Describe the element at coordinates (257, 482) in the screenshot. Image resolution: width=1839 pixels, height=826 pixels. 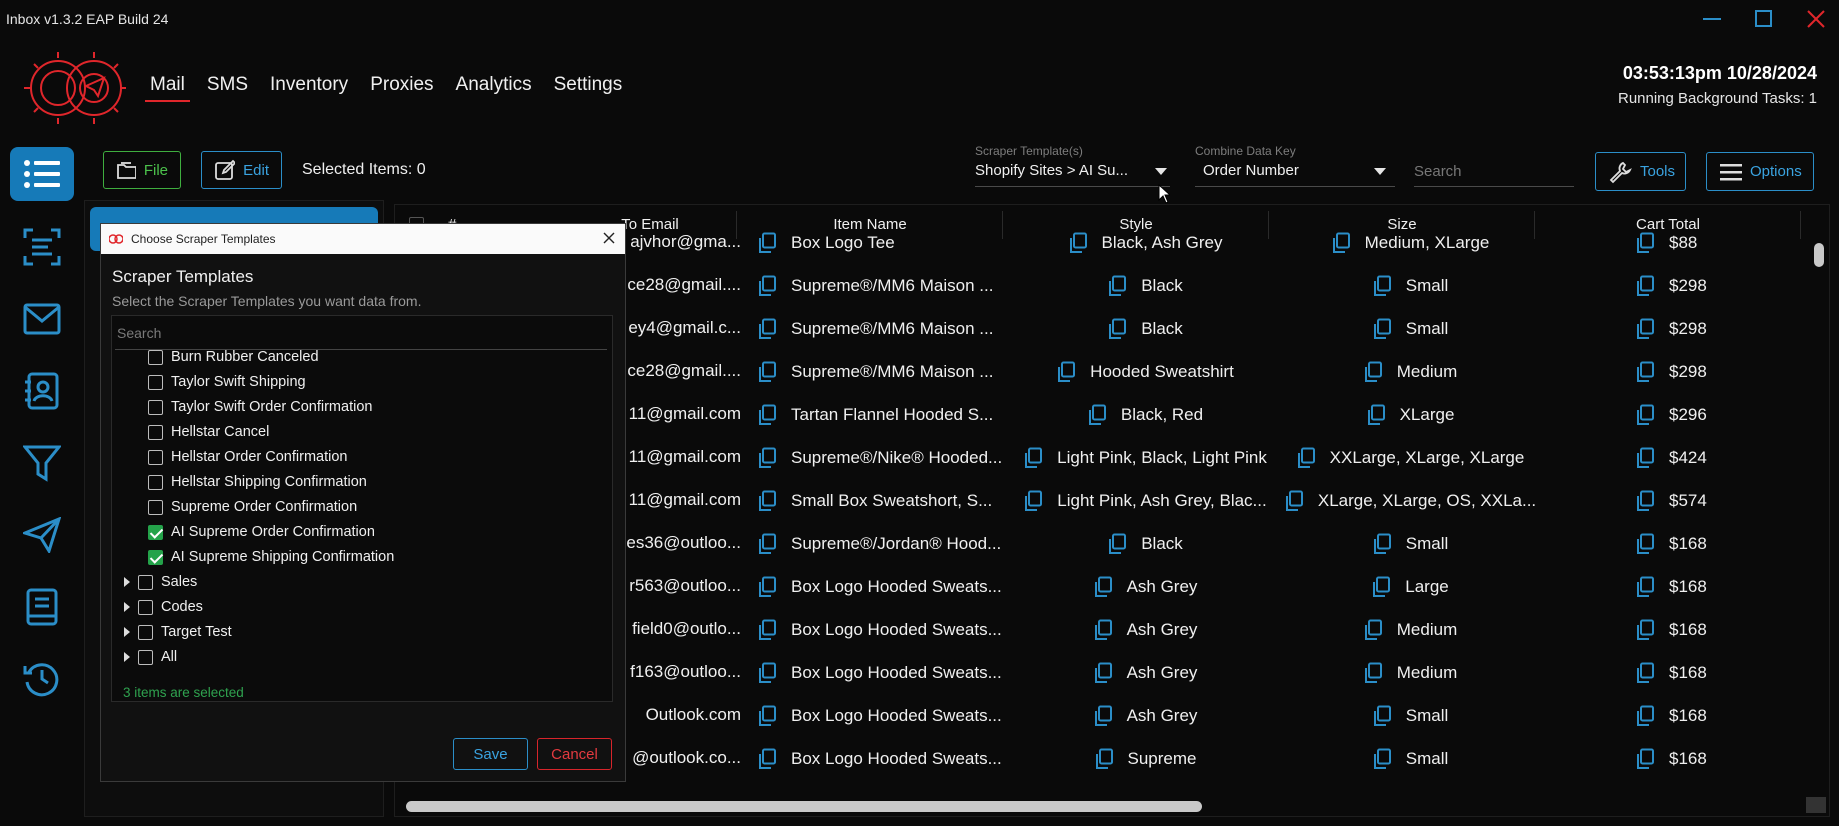
I see `template-item: Hellstar Shipping Confirmation` at that location.